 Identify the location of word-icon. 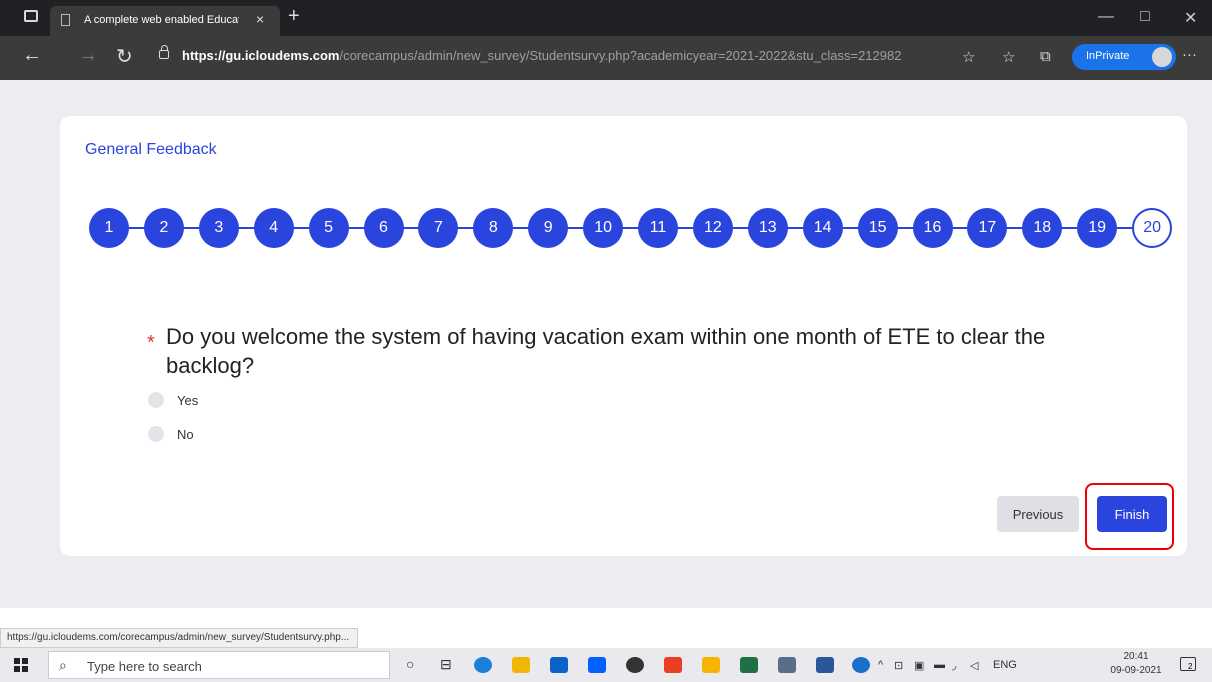
(825, 665).